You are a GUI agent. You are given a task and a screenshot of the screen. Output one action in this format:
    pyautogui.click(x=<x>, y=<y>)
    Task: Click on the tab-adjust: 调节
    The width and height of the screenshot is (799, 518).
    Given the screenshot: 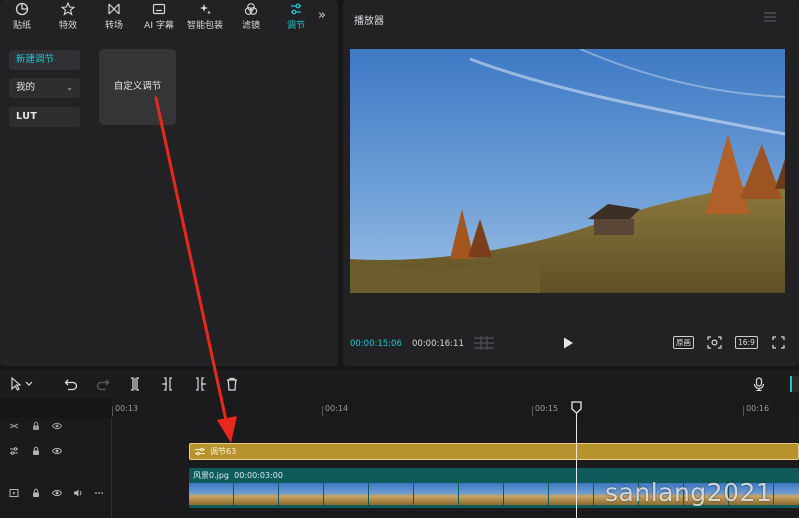 What is the action you would take?
    pyautogui.click(x=296, y=19)
    